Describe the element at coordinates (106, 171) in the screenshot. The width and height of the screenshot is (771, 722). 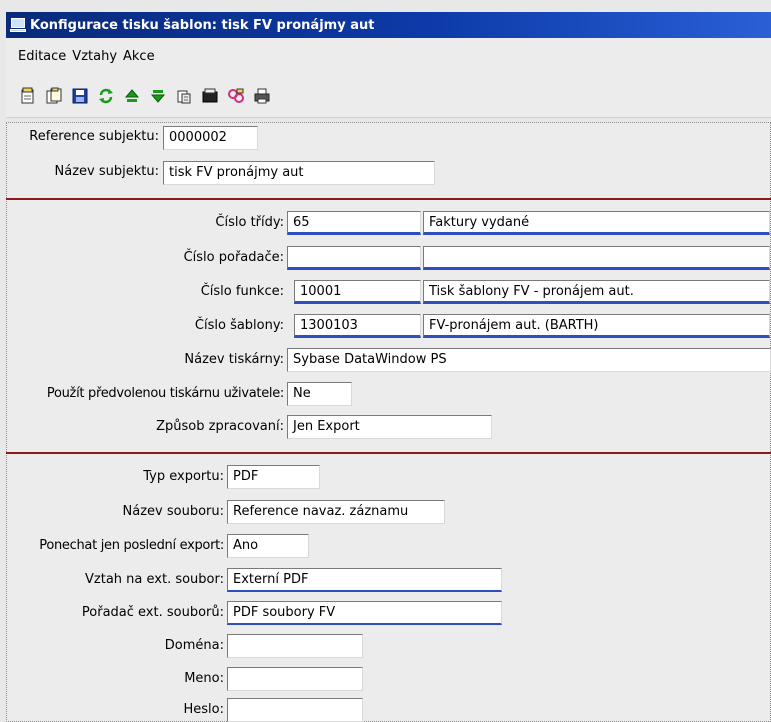
I see `name-label: Název subjektu:` at that location.